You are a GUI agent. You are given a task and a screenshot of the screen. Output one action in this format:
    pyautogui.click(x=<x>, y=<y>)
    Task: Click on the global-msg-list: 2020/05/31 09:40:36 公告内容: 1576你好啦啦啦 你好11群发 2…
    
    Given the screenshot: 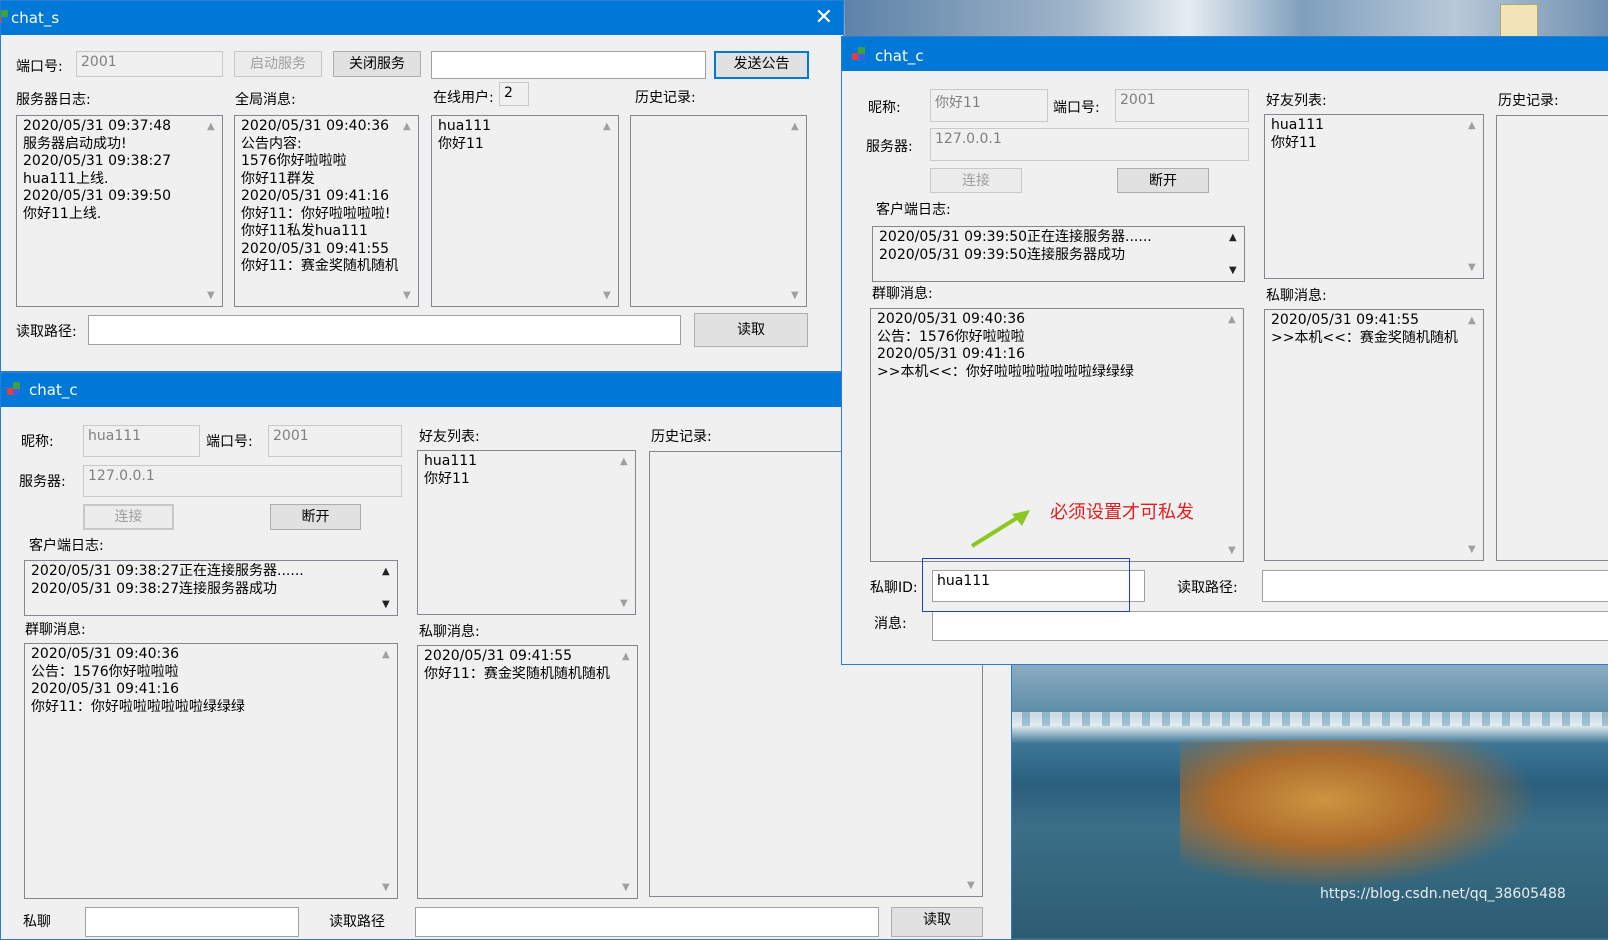 What is the action you would take?
    pyautogui.click(x=326, y=211)
    